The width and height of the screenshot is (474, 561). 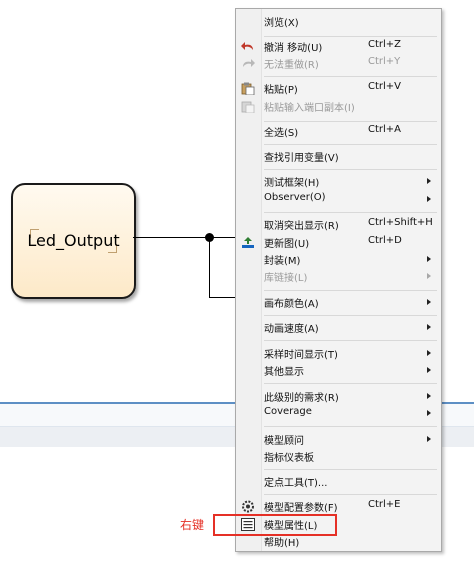 I want to click on menu-item-find-referenced-variables: 查找引用变量(V), so click(x=338, y=156).